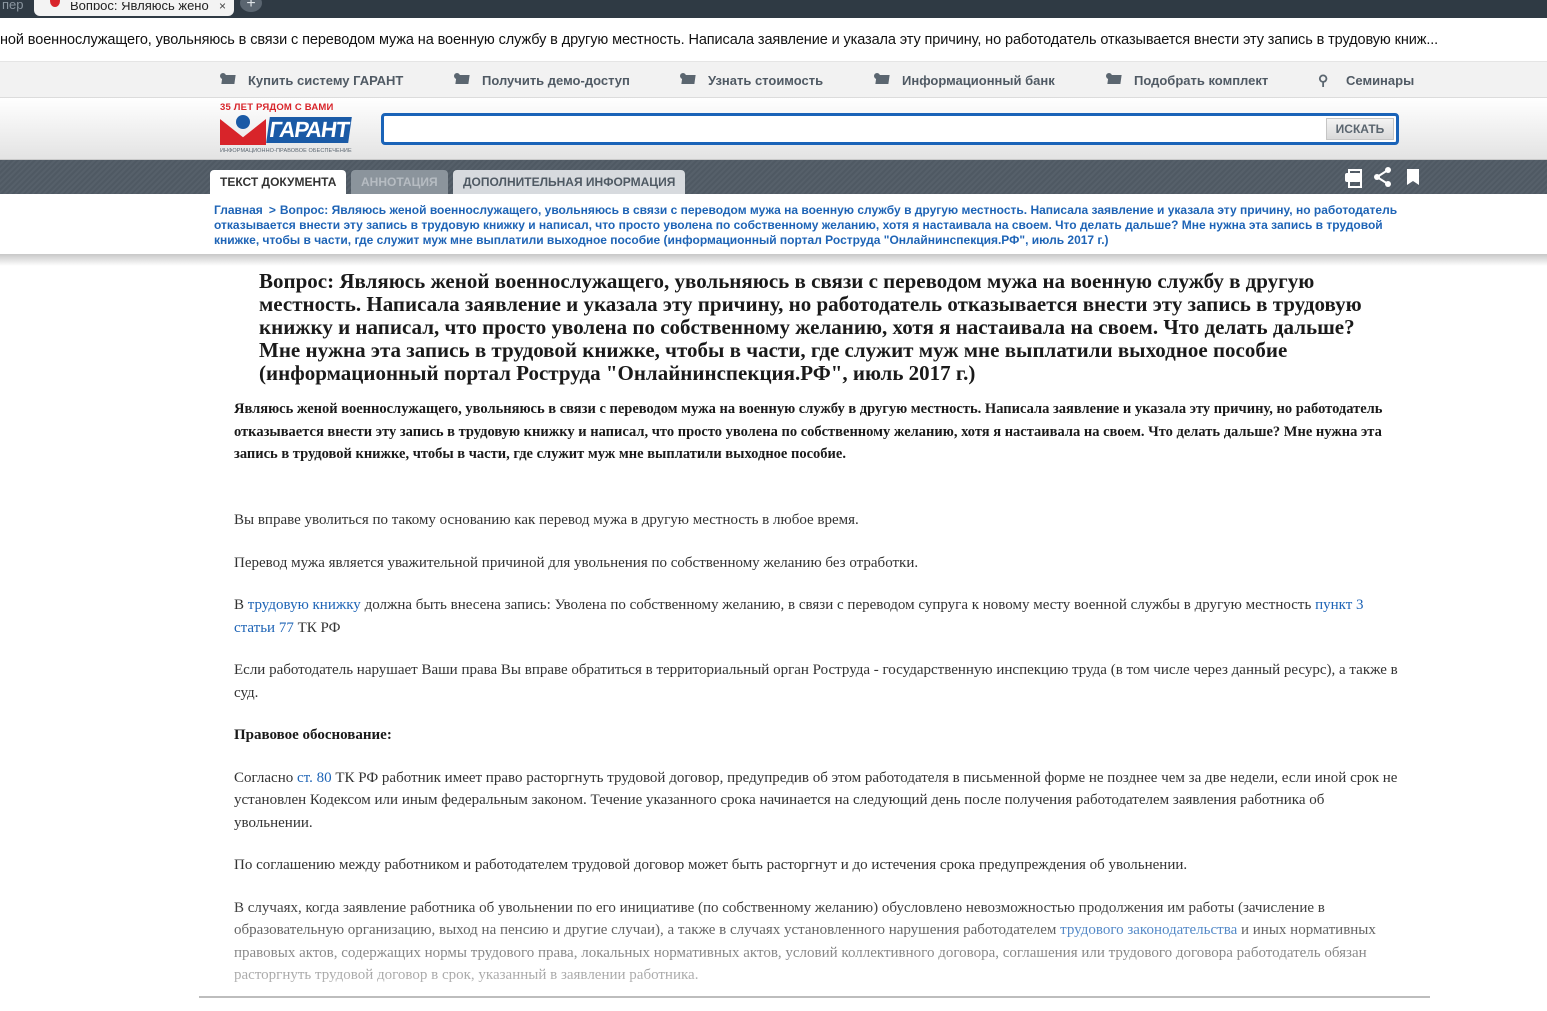 This screenshot has height=1011, width=1547. Describe the element at coordinates (856, 129) in the screenshot. I see `search-input` at that location.